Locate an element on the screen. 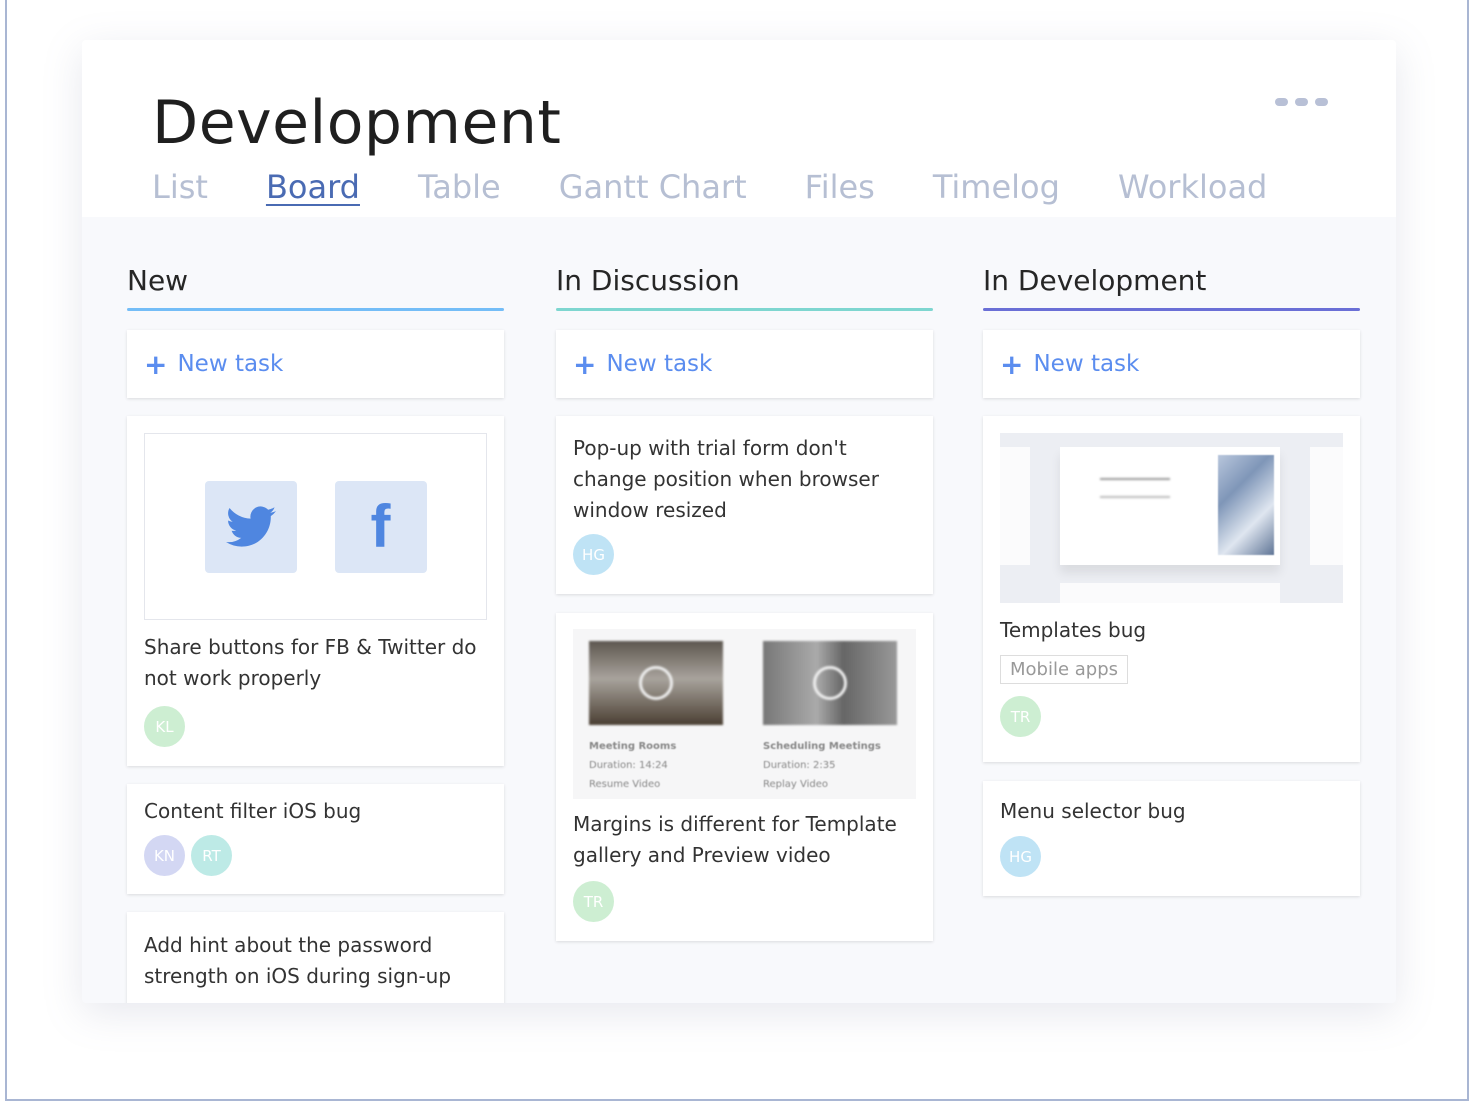  avatar: KN is located at coordinates (164, 855).